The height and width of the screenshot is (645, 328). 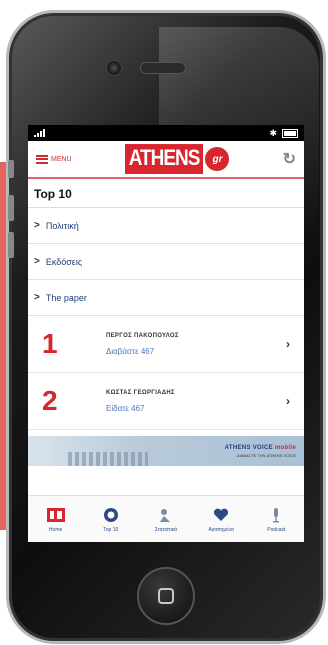 What do you see at coordinates (166, 515) in the screenshot?
I see `stats-icon` at bounding box center [166, 515].